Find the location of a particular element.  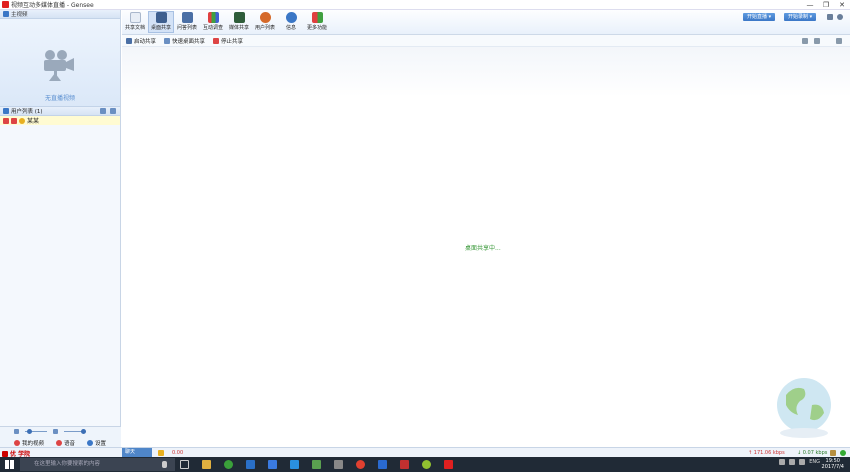

settings-button: 设置 is located at coordinates (96, 443).